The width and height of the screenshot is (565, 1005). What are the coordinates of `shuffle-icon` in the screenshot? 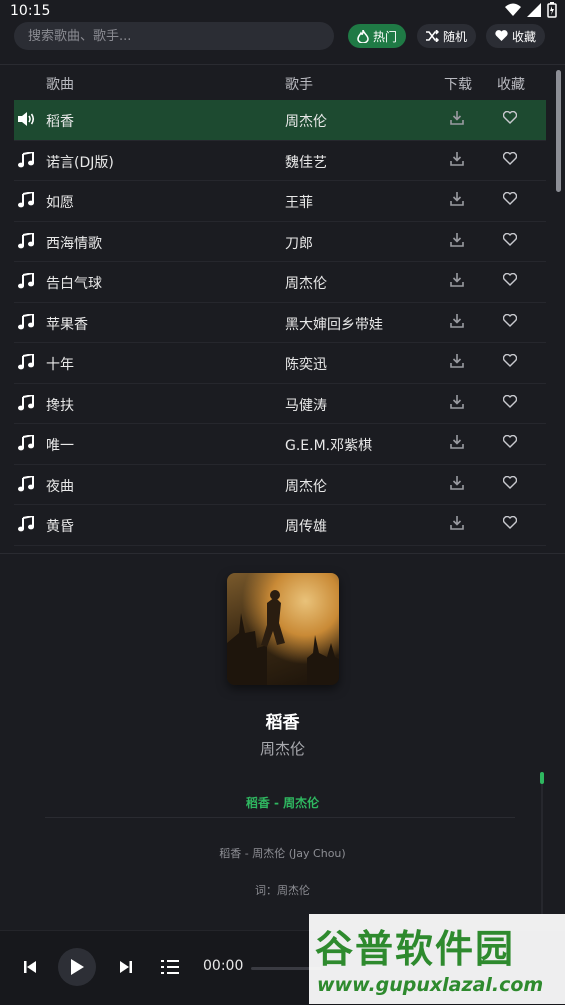 It's located at (432, 36).